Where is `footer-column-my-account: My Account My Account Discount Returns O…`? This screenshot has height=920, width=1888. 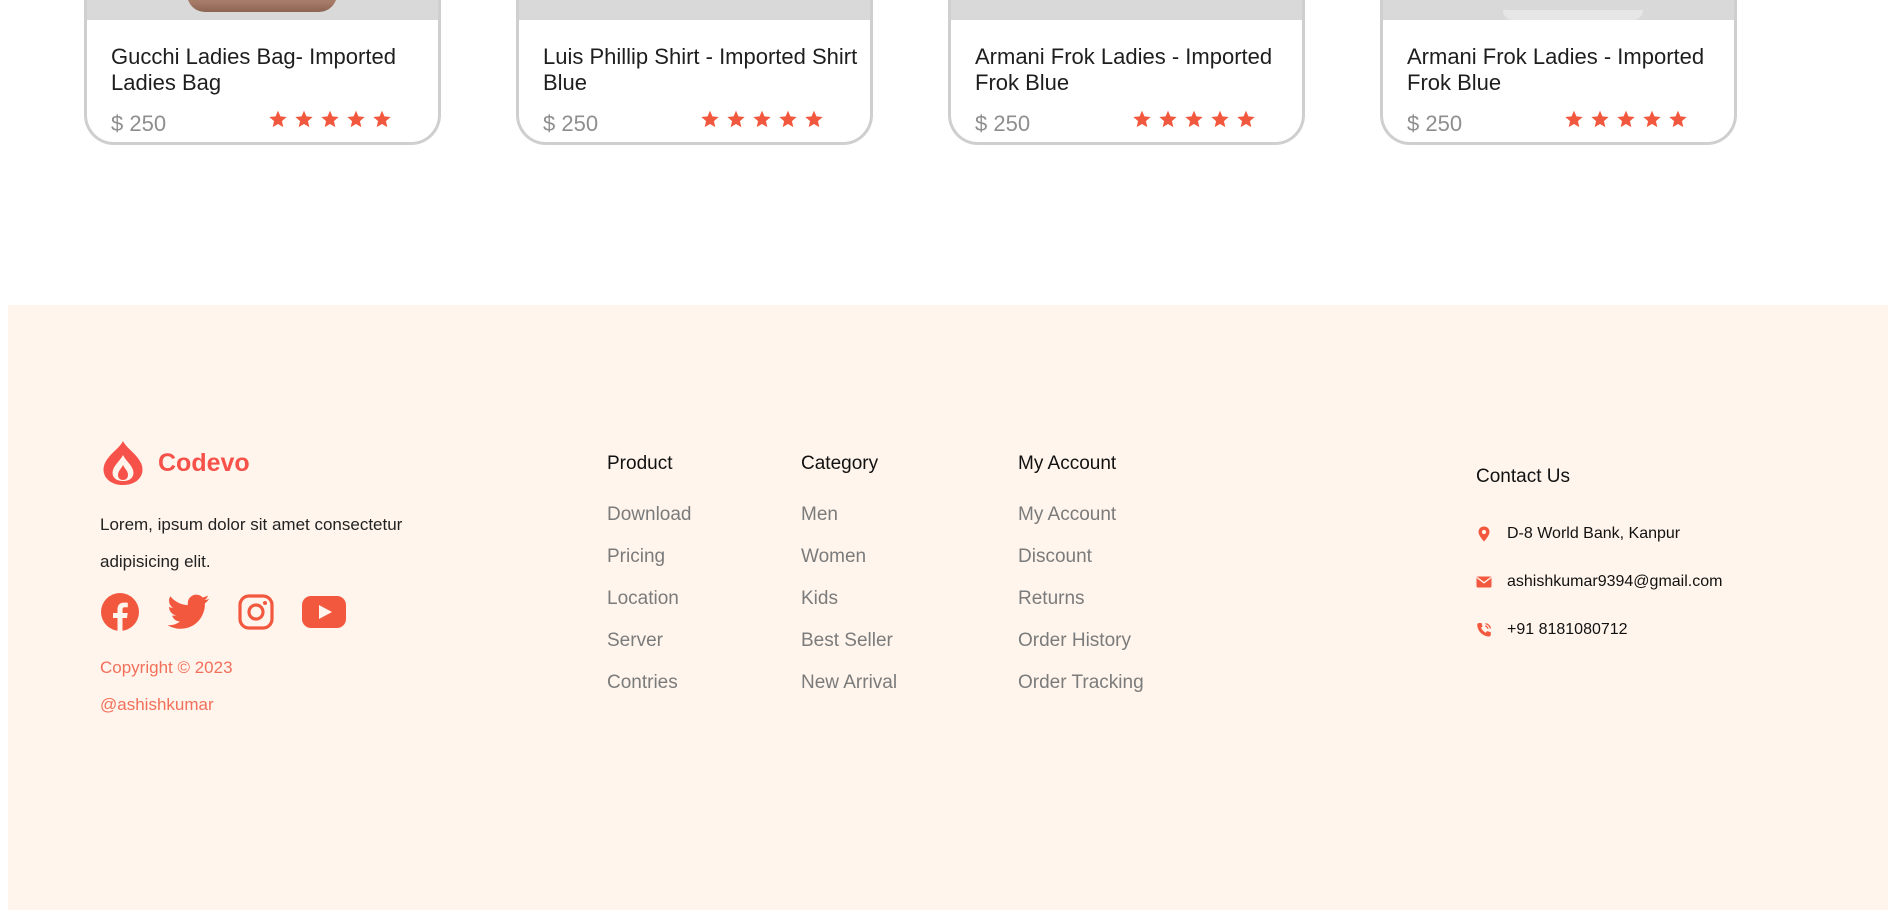 footer-column-my-account: My Account My Account Discount Returns O… is located at coordinates (1081, 578).